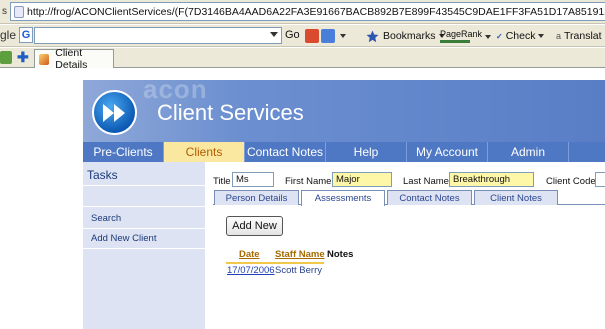  Describe the element at coordinates (44, 59) in the screenshot. I see `tab-favicon-icon` at that location.